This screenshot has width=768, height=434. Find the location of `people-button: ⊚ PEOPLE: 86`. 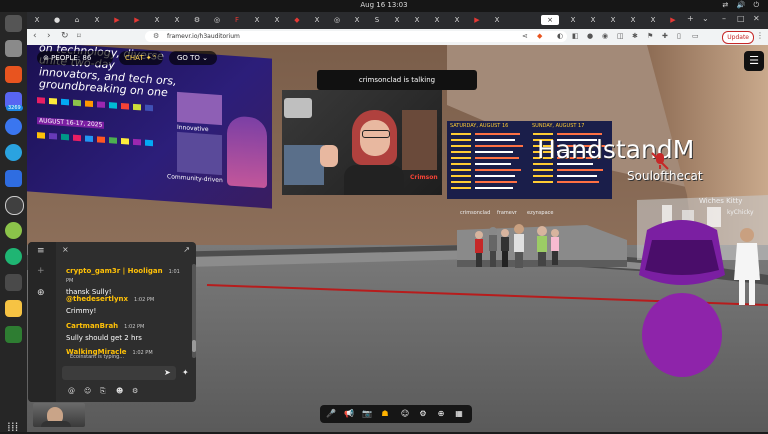

people-button: ⊚ PEOPLE: 86 is located at coordinates (75, 58).